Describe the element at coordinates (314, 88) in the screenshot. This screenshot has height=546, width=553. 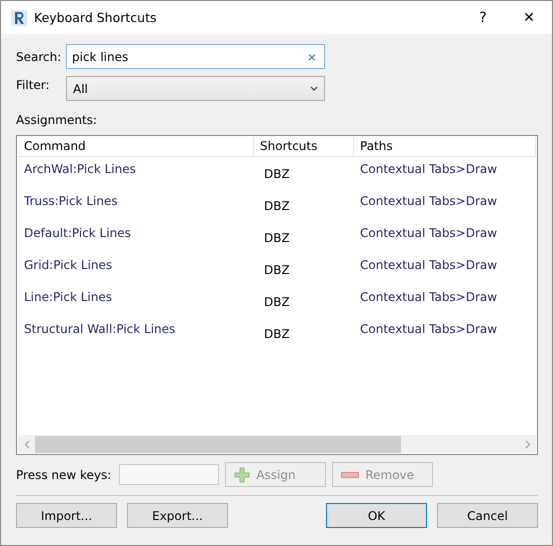
I see `chevron-down-icon` at that location.